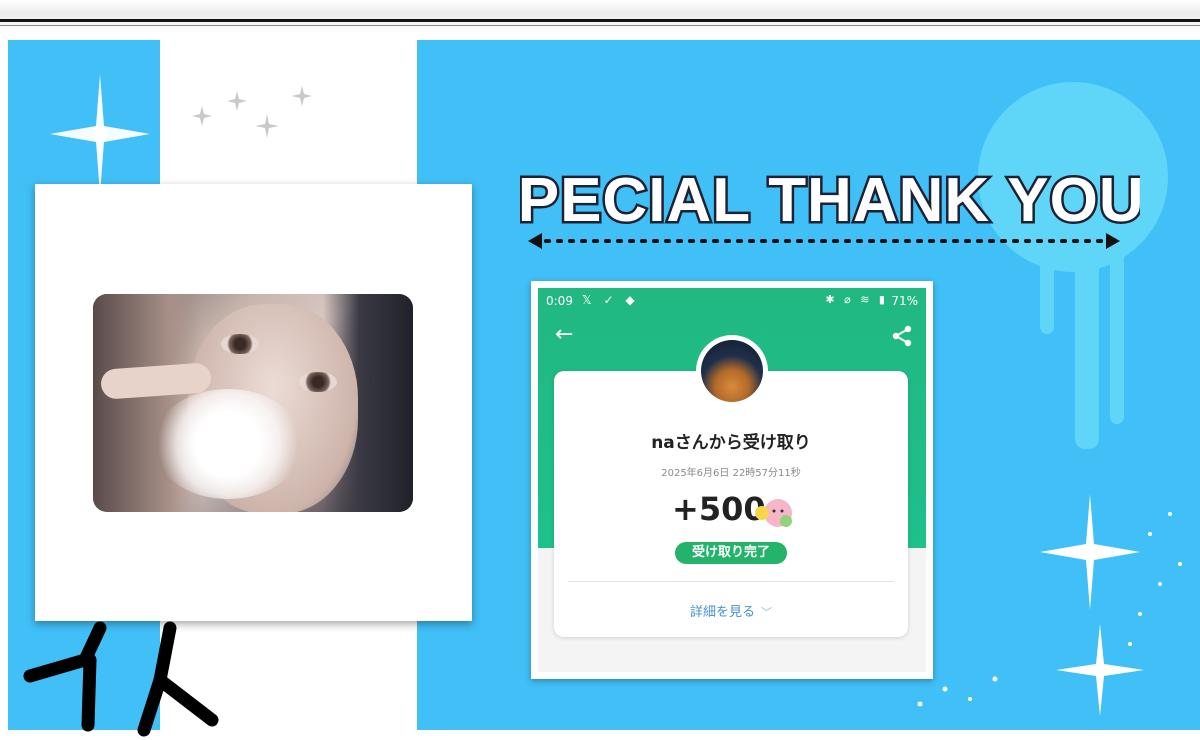 The image size is (1200, 740). What do you see at coordinates (766, 612) in the screenshot?
I see `chevron-down-icon: ﹀` at bounding box center [766, 612].